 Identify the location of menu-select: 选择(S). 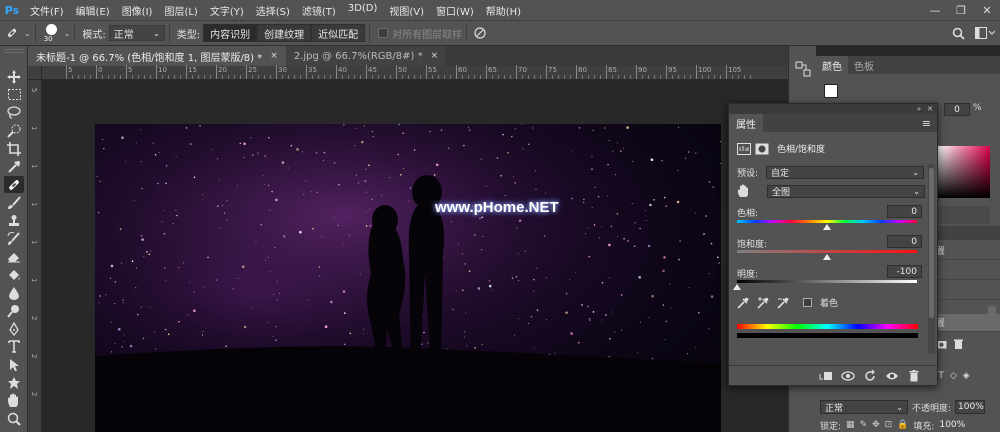
(273, 10).